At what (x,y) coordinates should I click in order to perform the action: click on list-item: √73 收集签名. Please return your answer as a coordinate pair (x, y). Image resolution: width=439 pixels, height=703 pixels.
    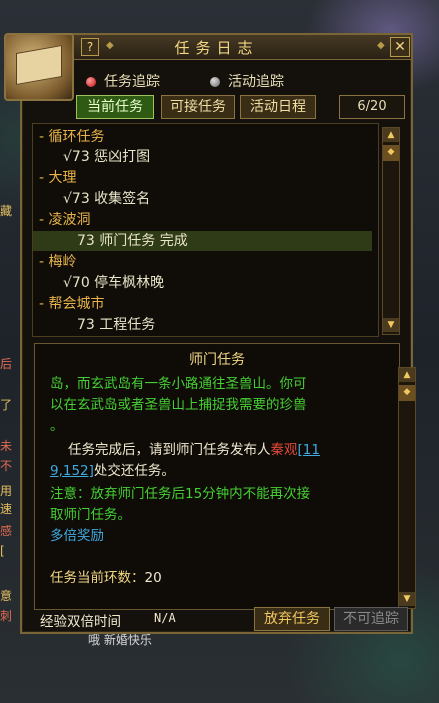
    Looking at the image, I should click on (220, 199).